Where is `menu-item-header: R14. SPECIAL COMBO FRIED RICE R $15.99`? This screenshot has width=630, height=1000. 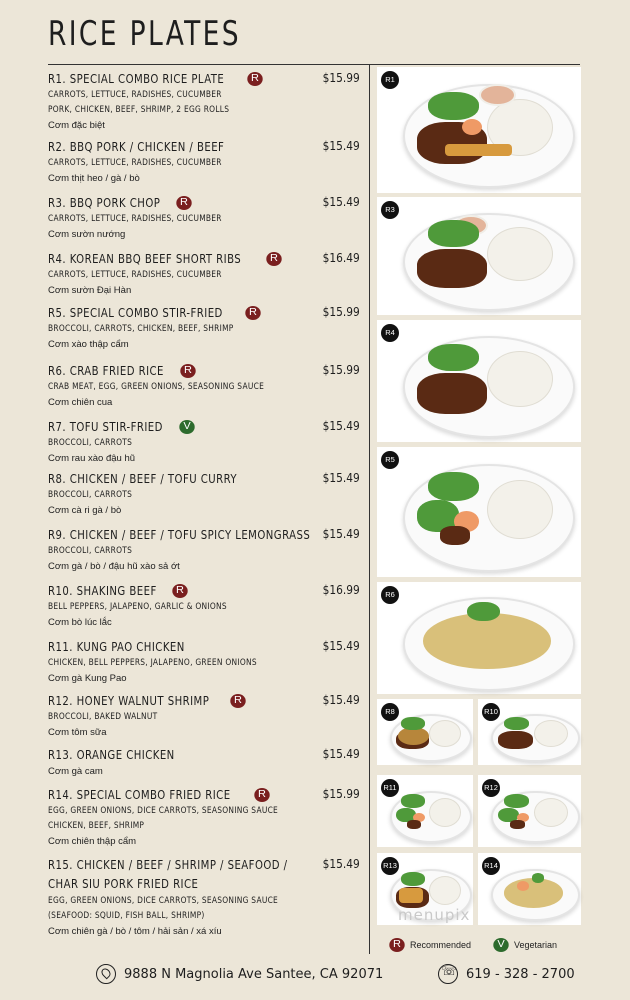
menu-item-header: R14. SPECIAL COMBO FRIED RICE R $15.99 is located at coordinates (204, 795).